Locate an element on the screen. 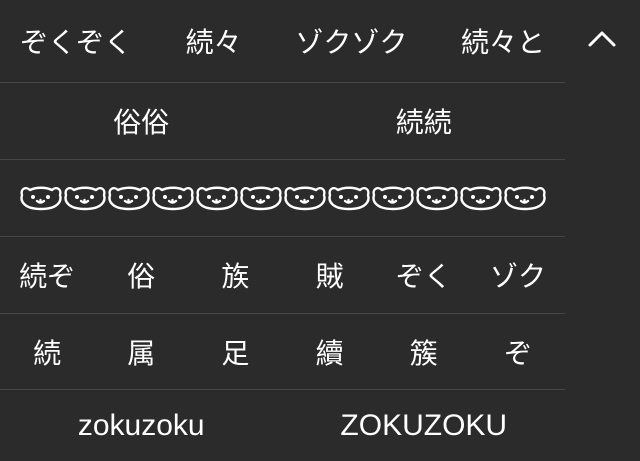  candidate-zoku-vulgar: 俗 is located at coordinates (141, 275).